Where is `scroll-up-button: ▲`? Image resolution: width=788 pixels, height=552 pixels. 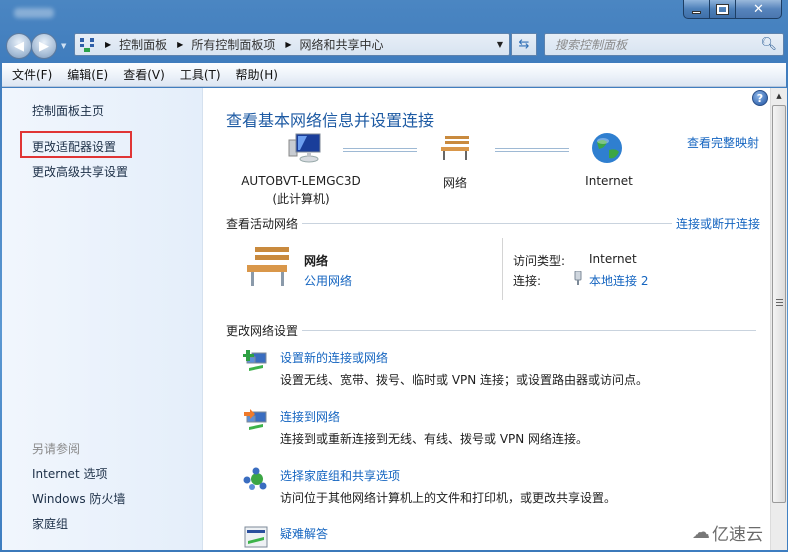 scroll-up-button: ▲ is located at coordinates (779, 96).